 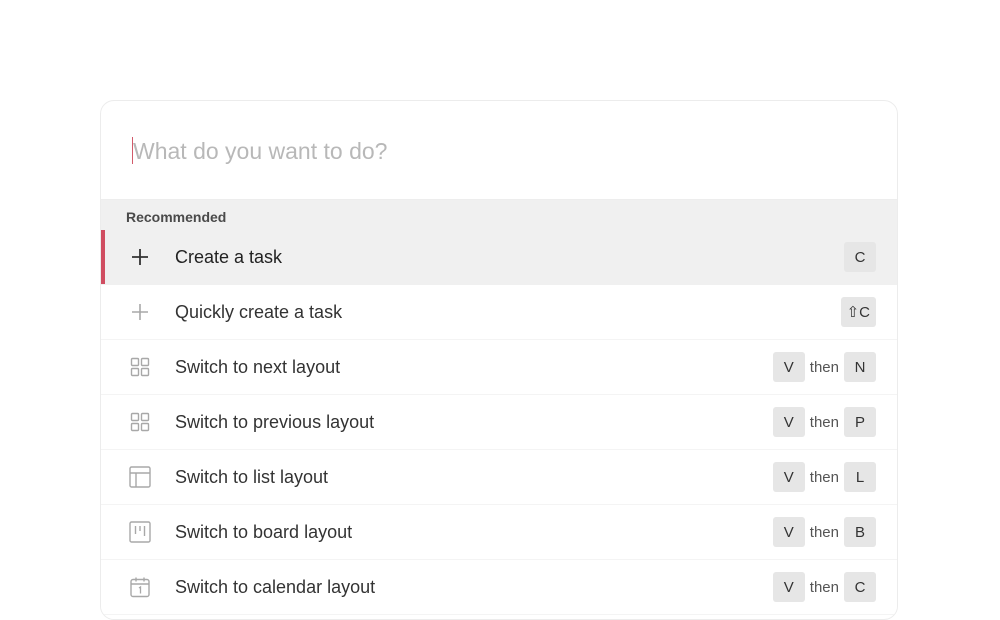 I want to click on shortcut-key: ⇧C, so click(x=858, y=312).